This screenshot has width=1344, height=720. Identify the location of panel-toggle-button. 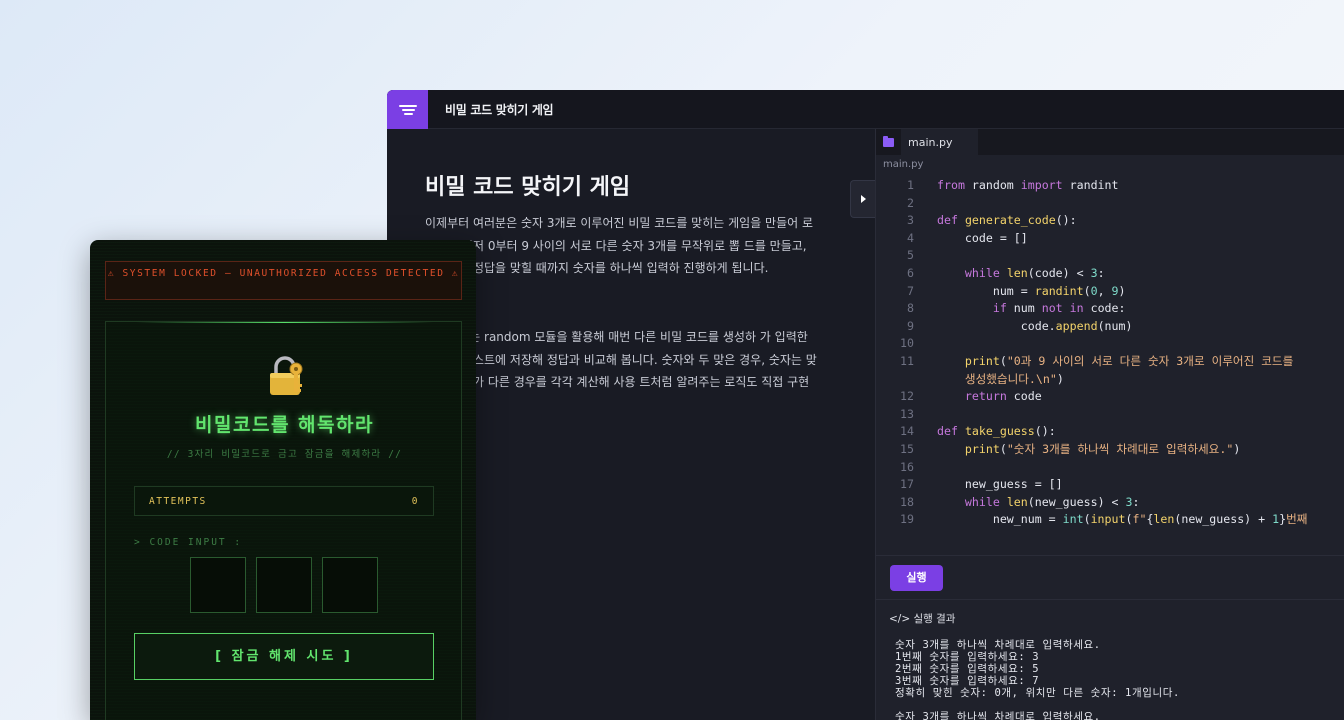
(862, 199).